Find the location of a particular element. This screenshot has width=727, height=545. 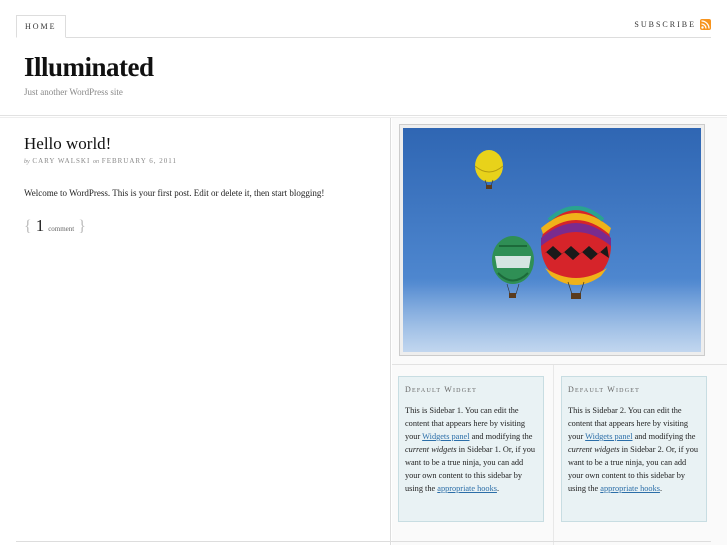

comments-link: { 1 comment } is located at coordinates (55, 226).